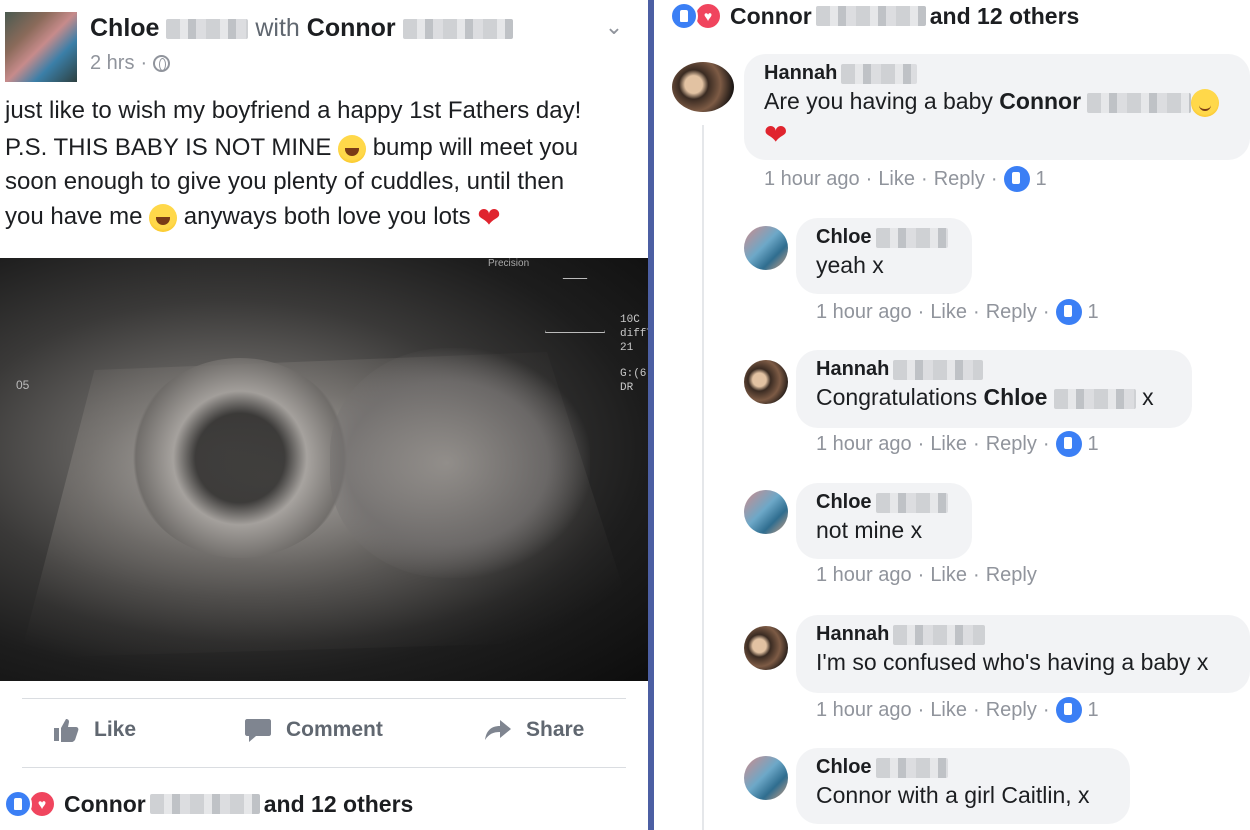  I want to click on scan-depth: 05, so click(23, 385).